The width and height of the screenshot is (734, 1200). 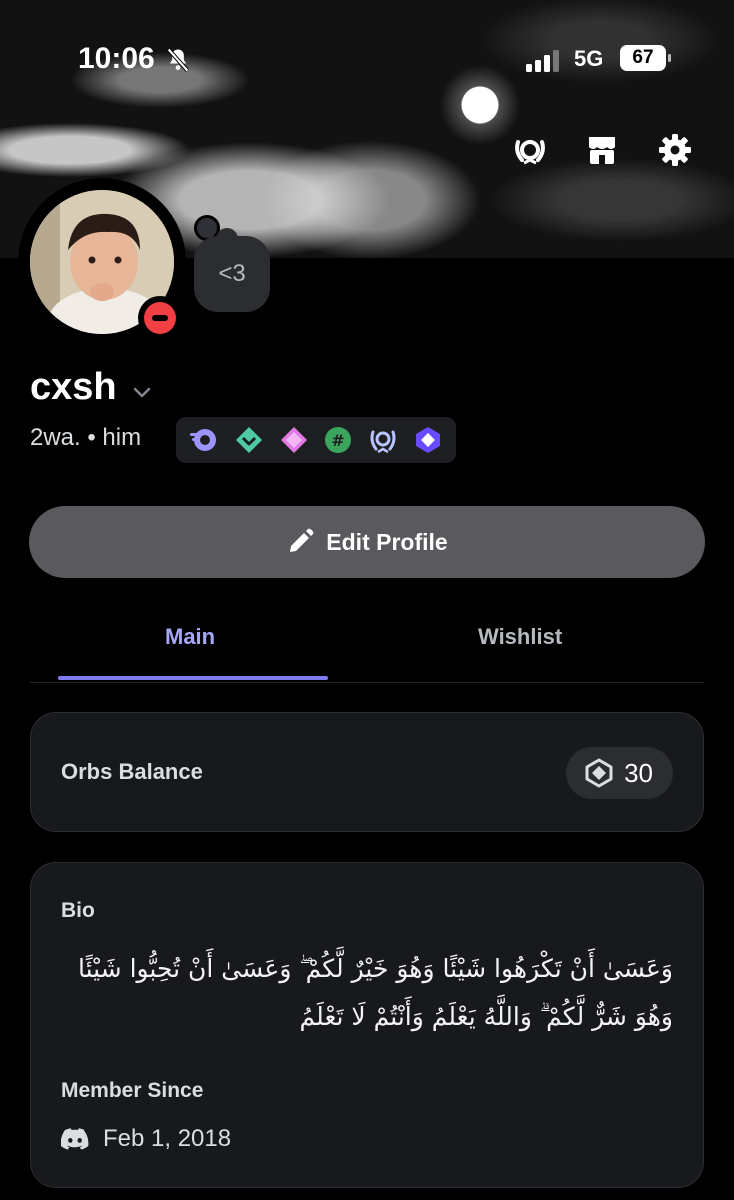 What do you see at coordinates (302, 540) in the screenshot?
I see `pencil-icon` at bounding box center [302, 540].